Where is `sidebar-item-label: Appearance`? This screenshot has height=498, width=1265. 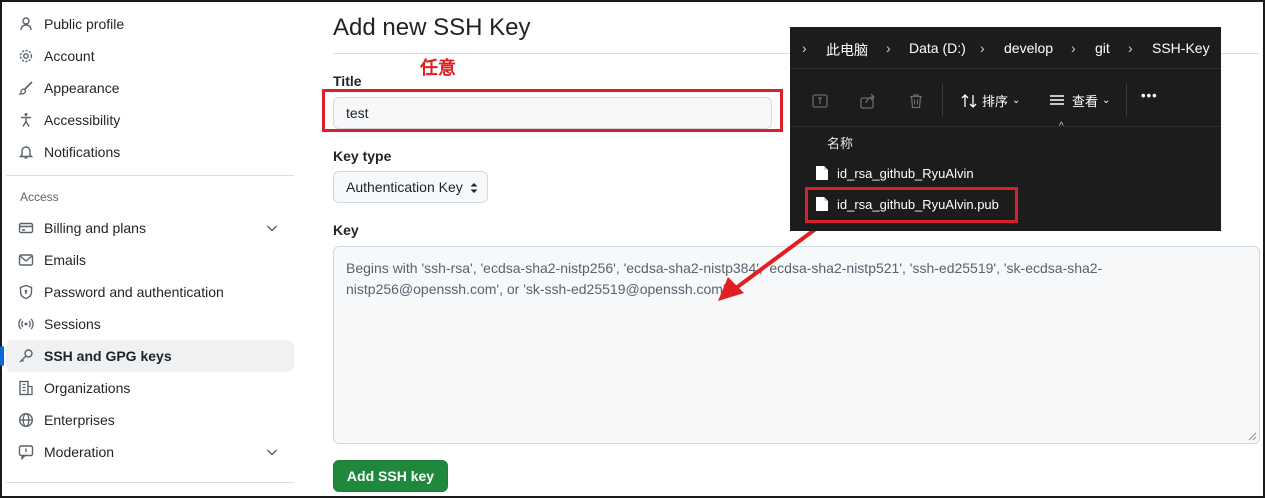 sidebar-item-label: Appearance is located at coordinates (82, 88).